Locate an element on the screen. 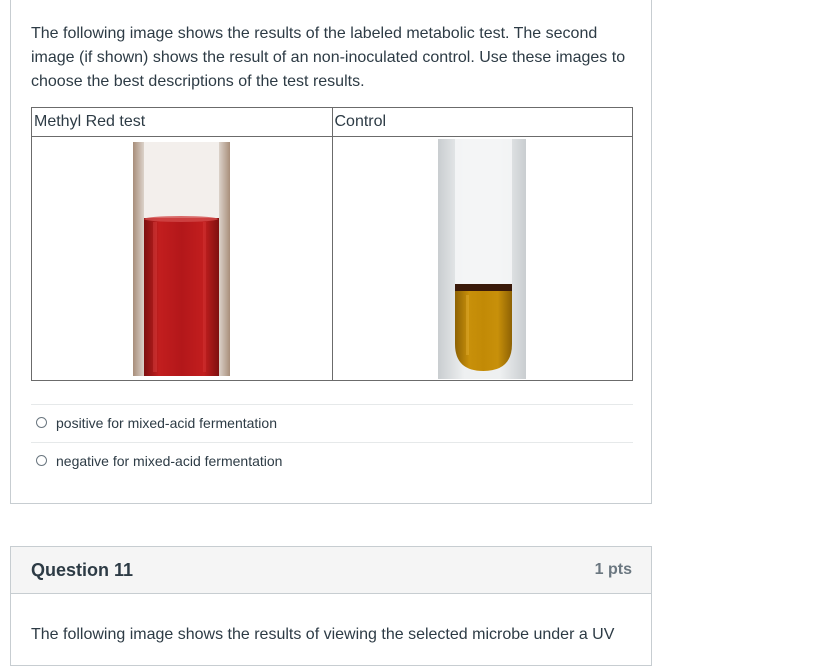 This screenshot has height=666, width=826. question-title: Question 11 is located at coordinates (82, 570).